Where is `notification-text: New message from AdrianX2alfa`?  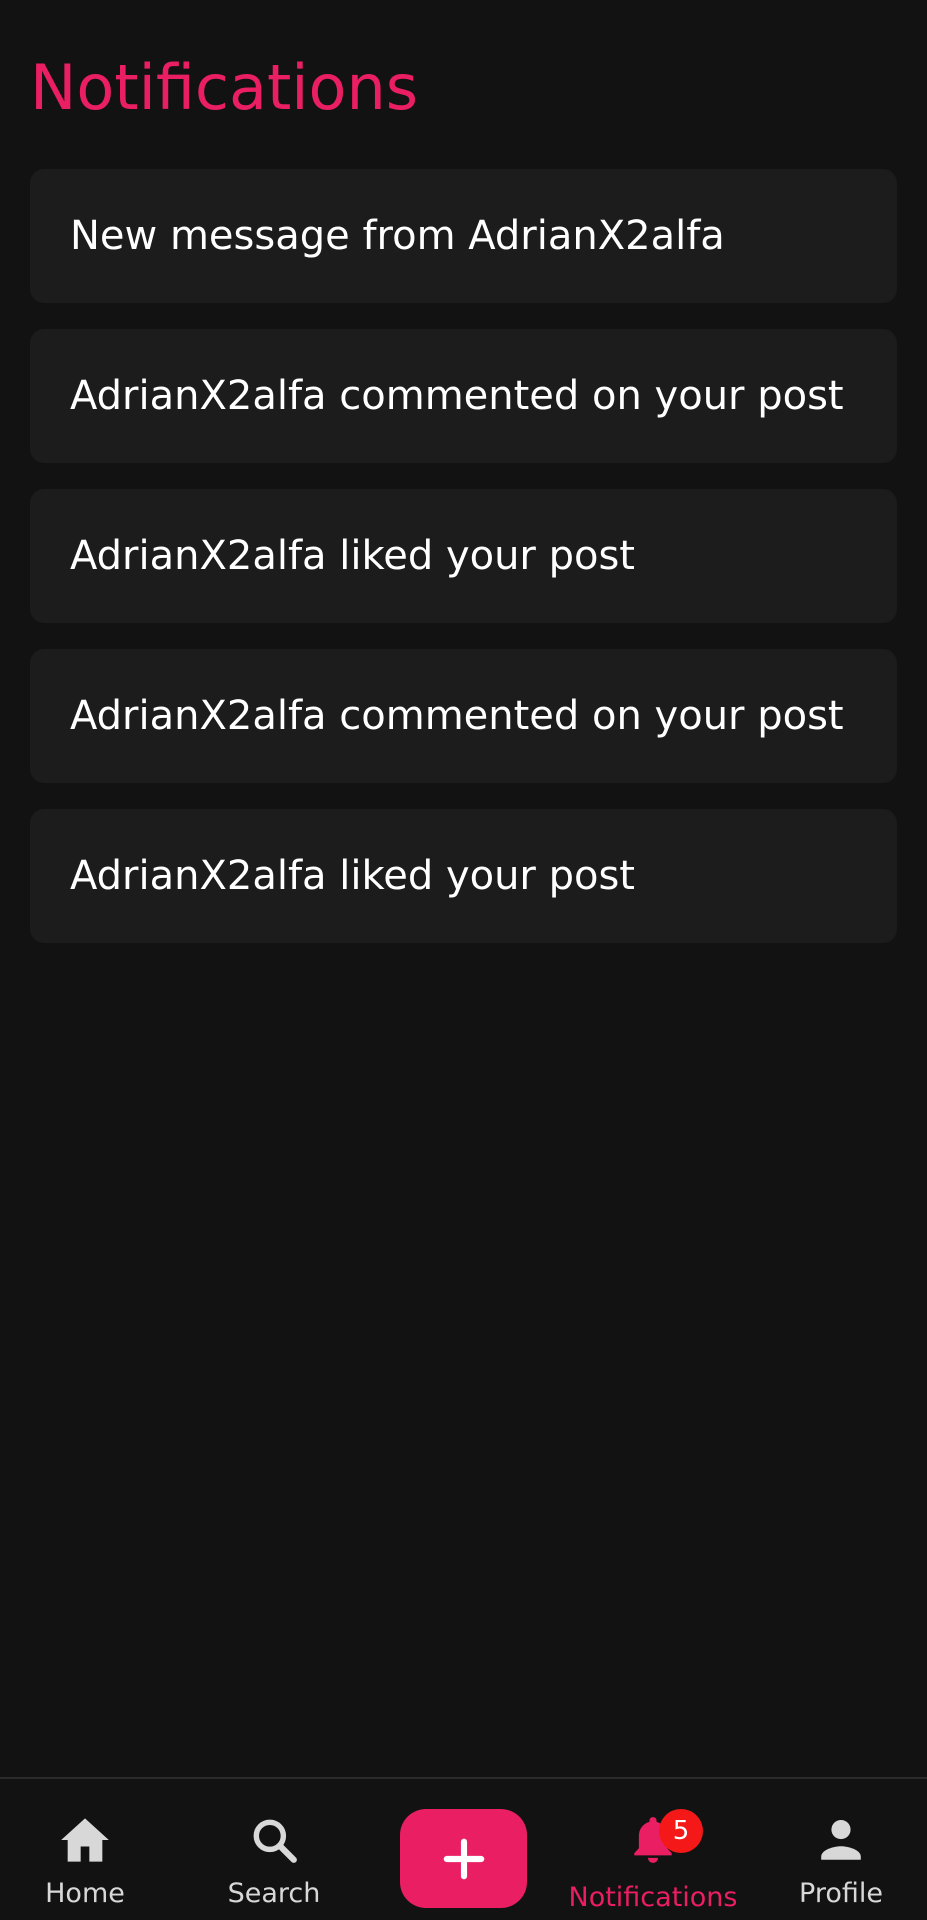 notification-text: New message from AdrianX2alfa is located at coordinates (397, 236).